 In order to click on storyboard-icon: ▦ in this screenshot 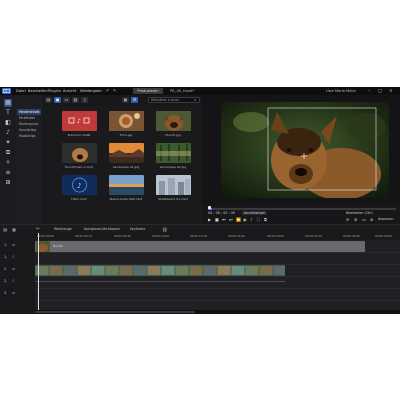, I will do `click(14, 229)`.